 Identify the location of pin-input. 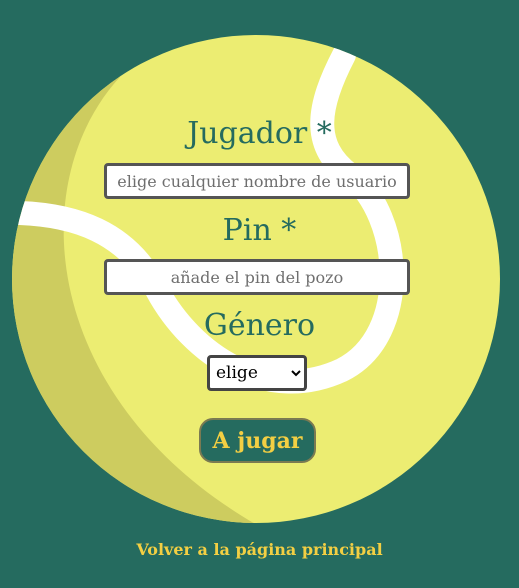
(257, 277).